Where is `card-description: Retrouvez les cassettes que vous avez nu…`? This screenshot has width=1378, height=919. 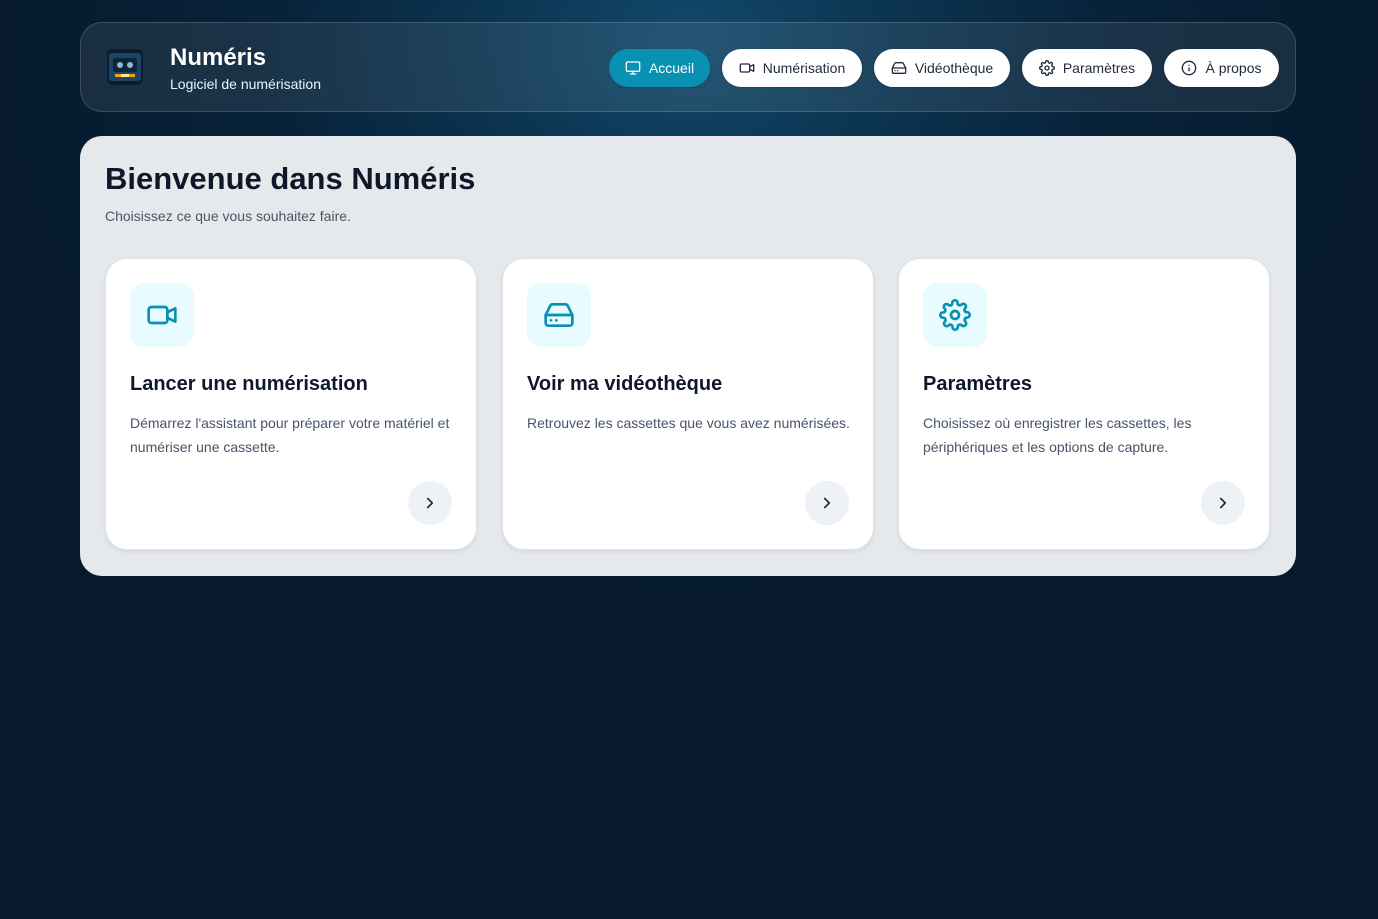 card-description: Retrouvez les cassettes que vous avez nu… is located at coordinates (688, 423).